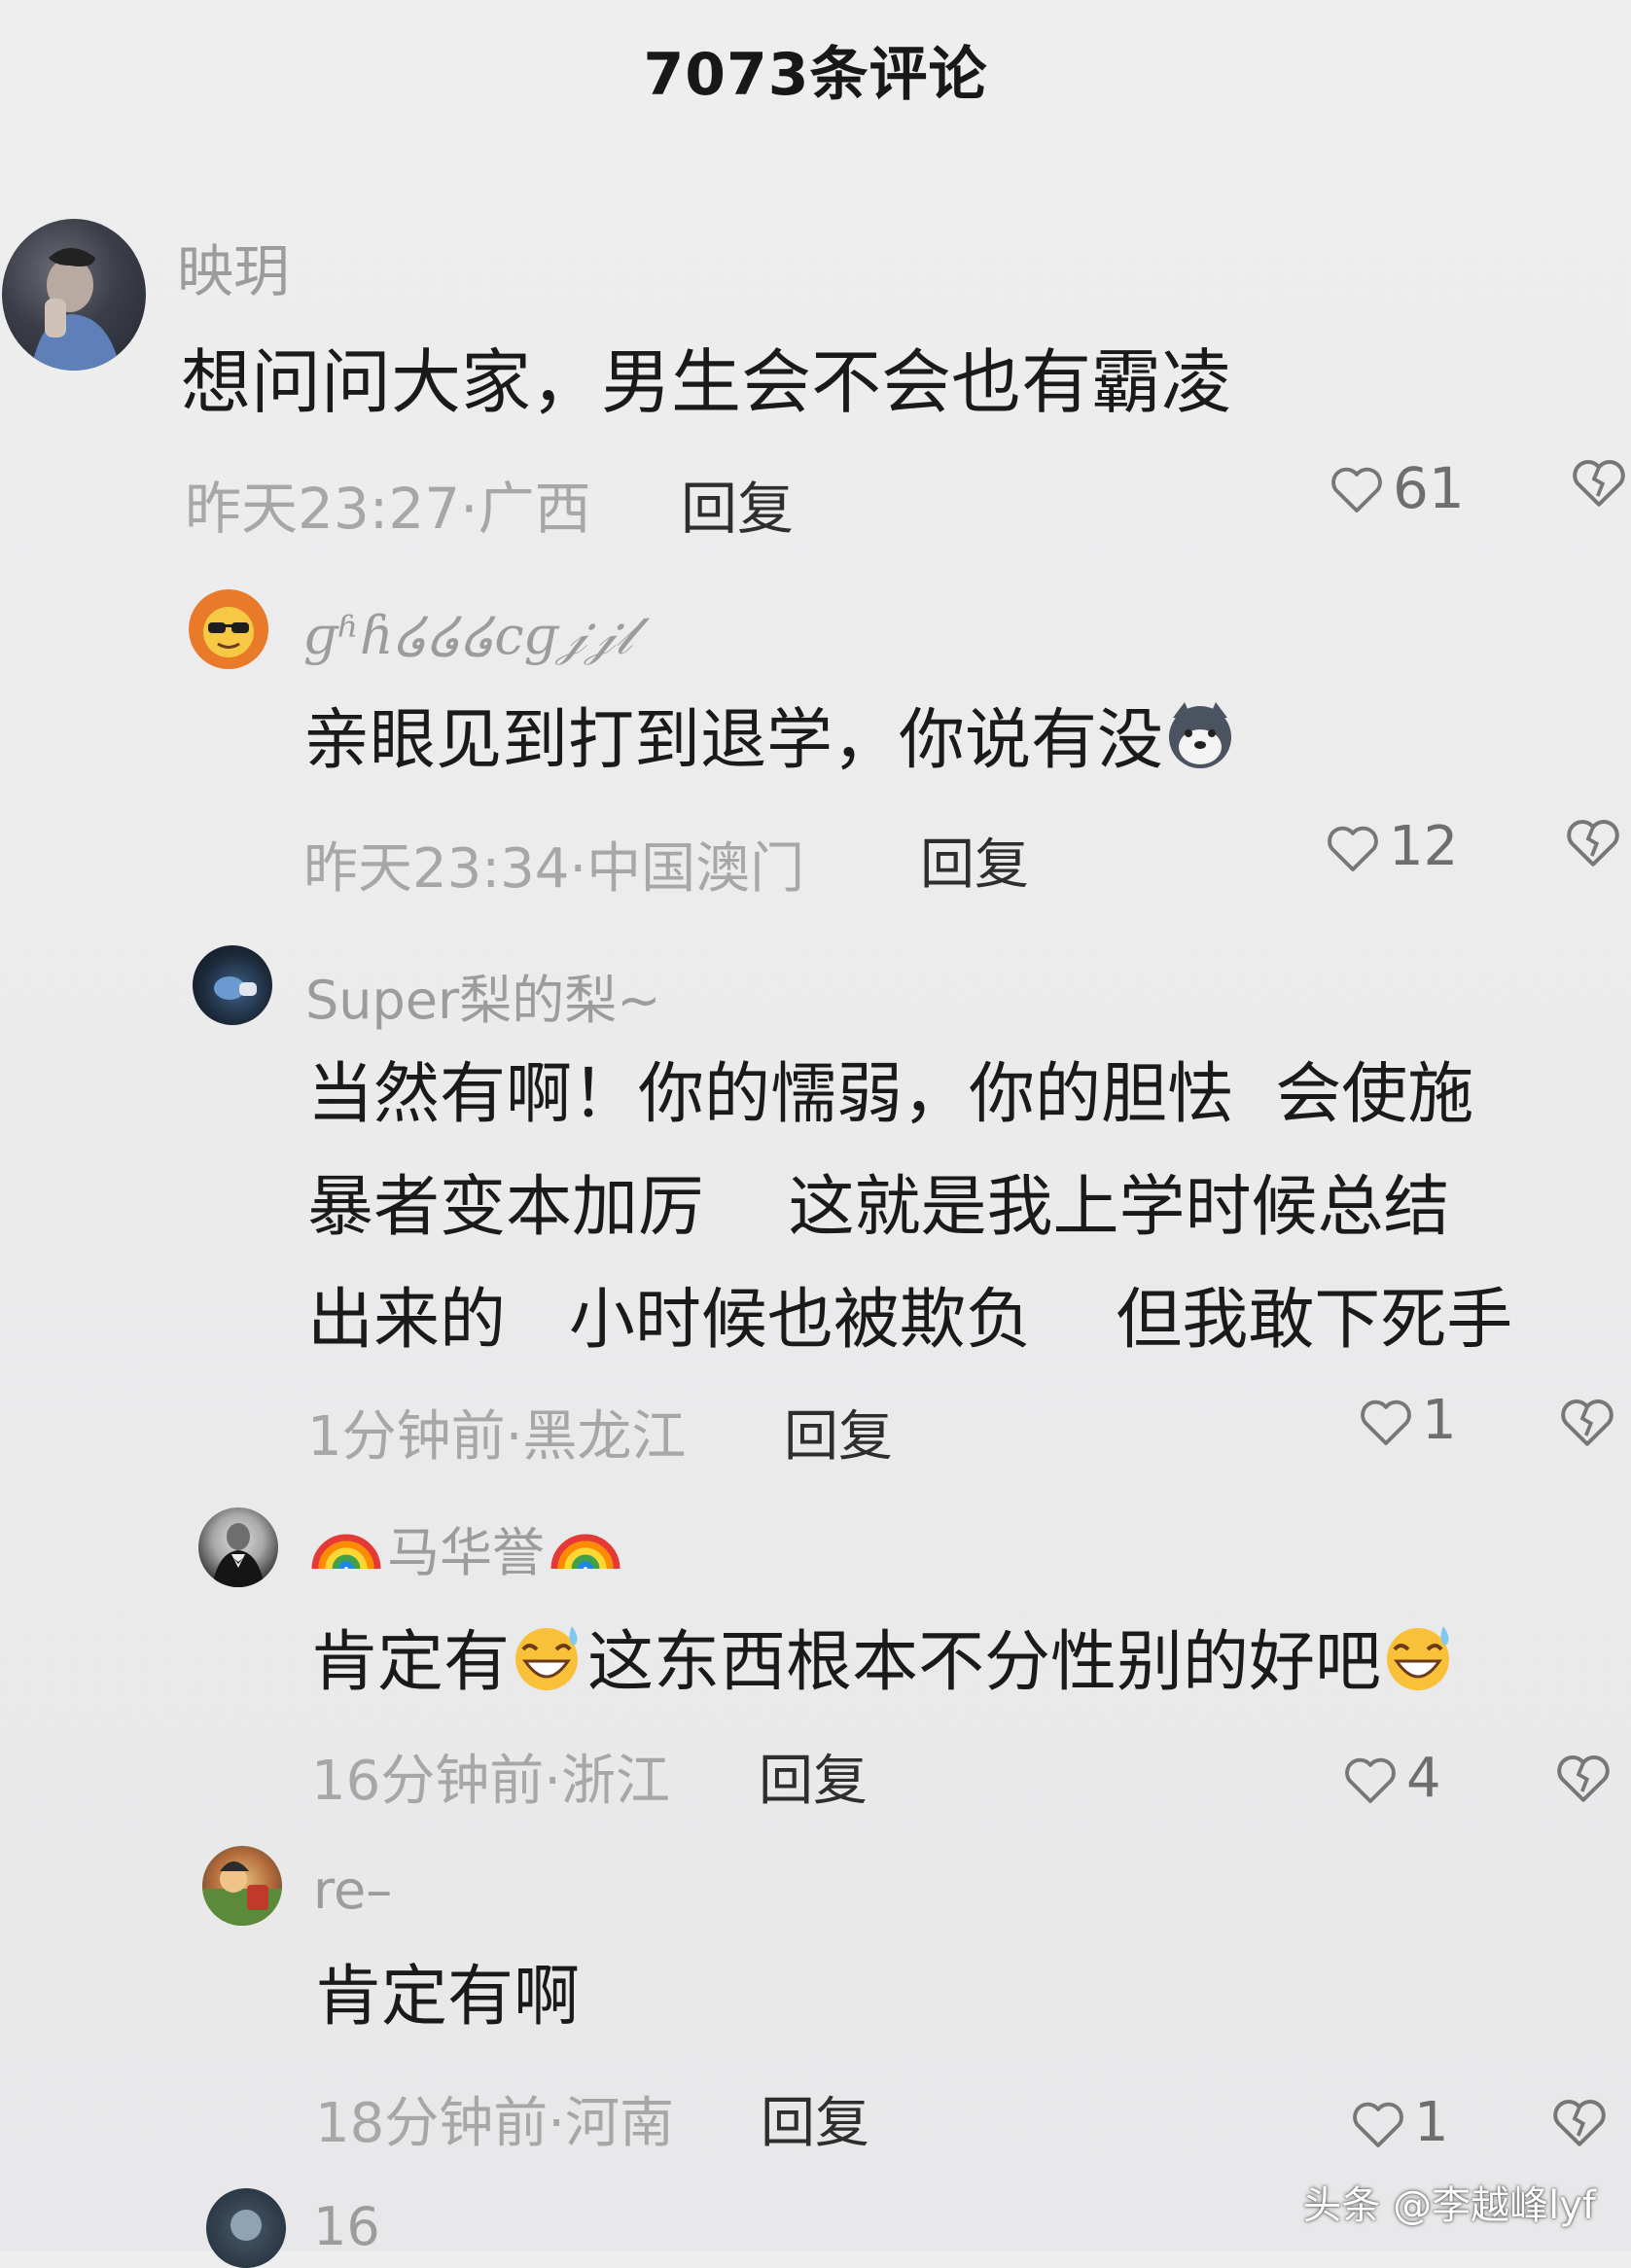 This screenshot has width=1631, height=2268. I want to click on like-button: 61, so click(1397, 488).